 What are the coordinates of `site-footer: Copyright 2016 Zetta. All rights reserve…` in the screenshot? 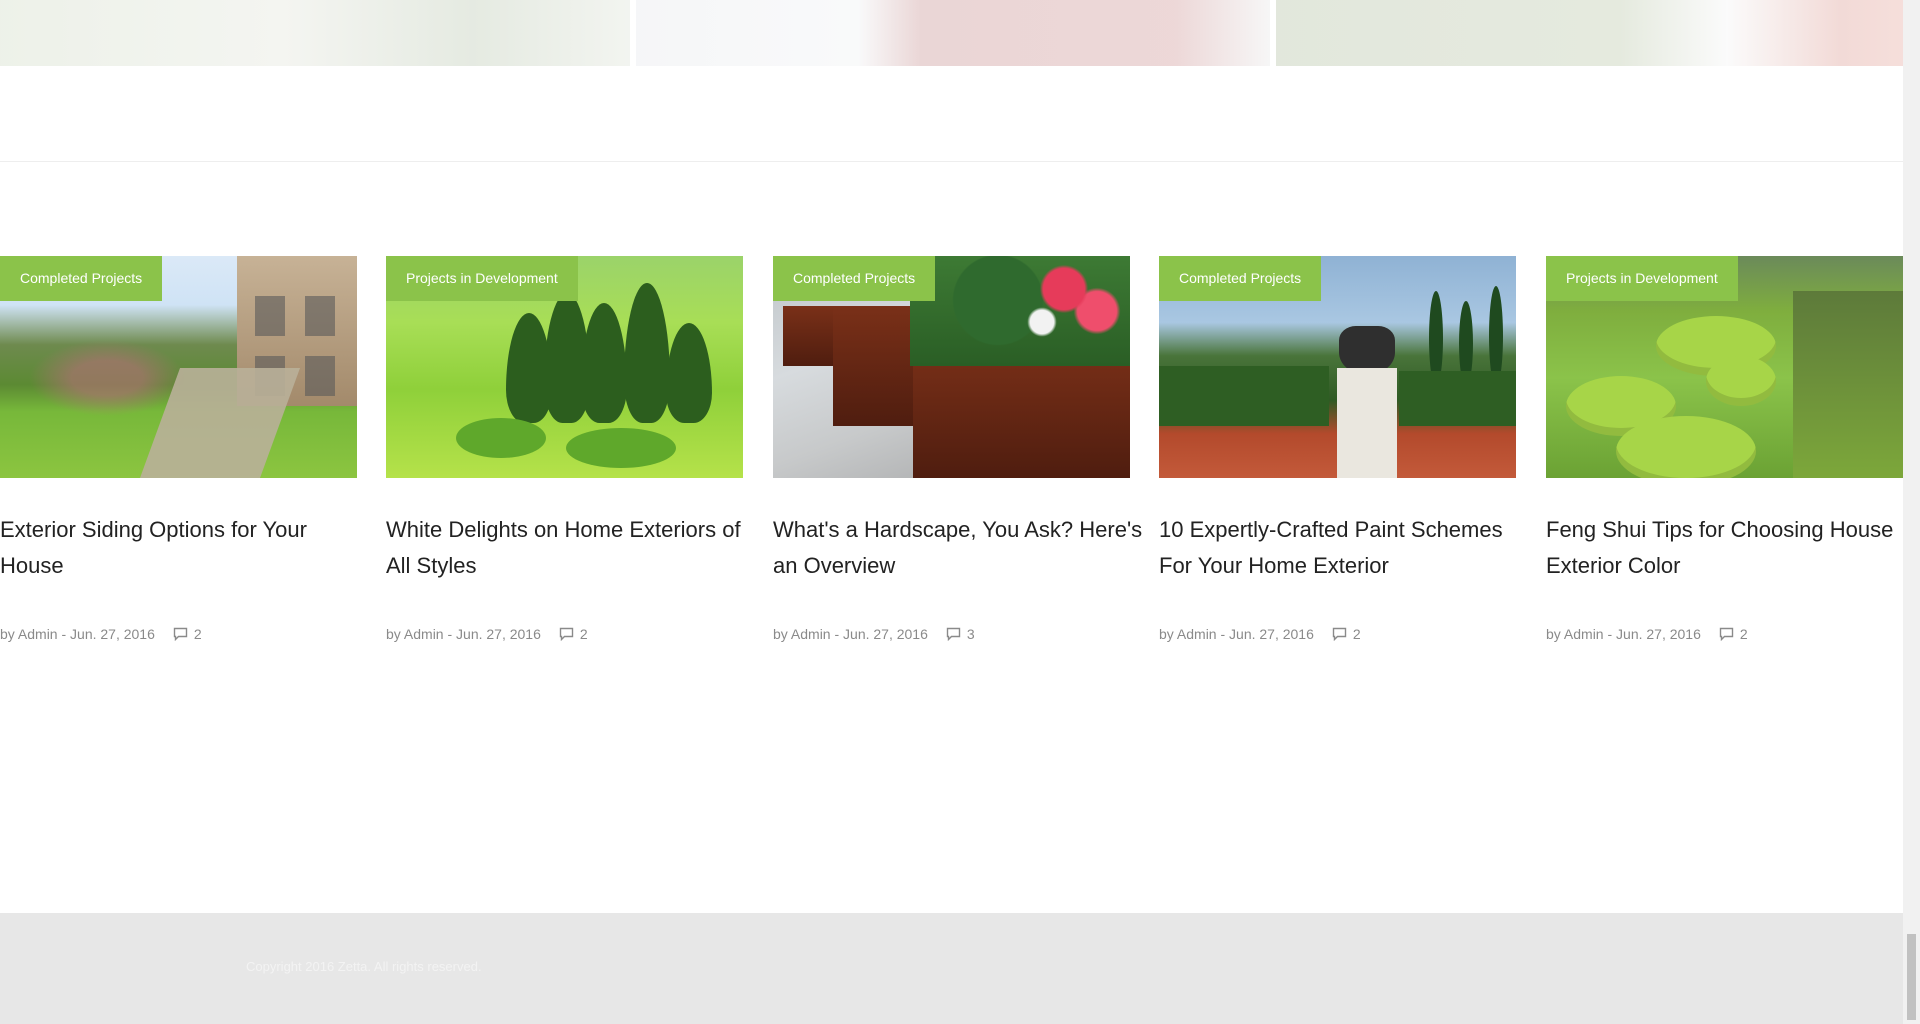 It's located at (951, 968).